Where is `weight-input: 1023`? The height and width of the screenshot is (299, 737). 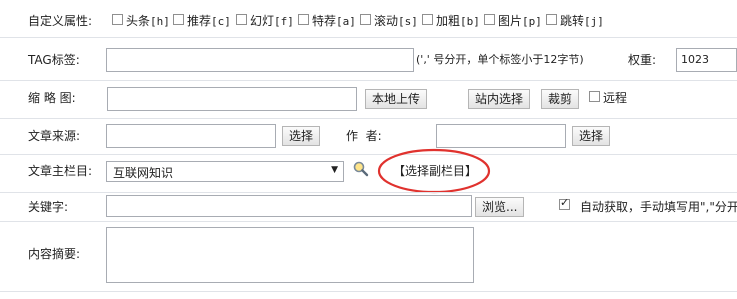
weight-input: 1023 is located at coordinates (706, 60).